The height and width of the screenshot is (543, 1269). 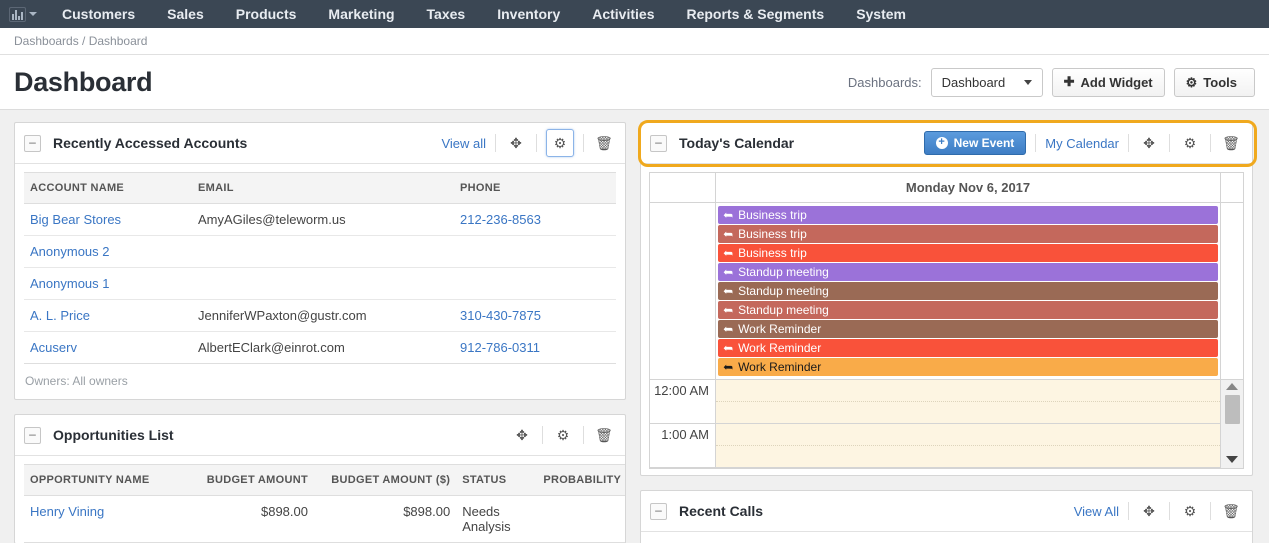 I want to click on nav-label: Marketing, so click(x=361, y=14).